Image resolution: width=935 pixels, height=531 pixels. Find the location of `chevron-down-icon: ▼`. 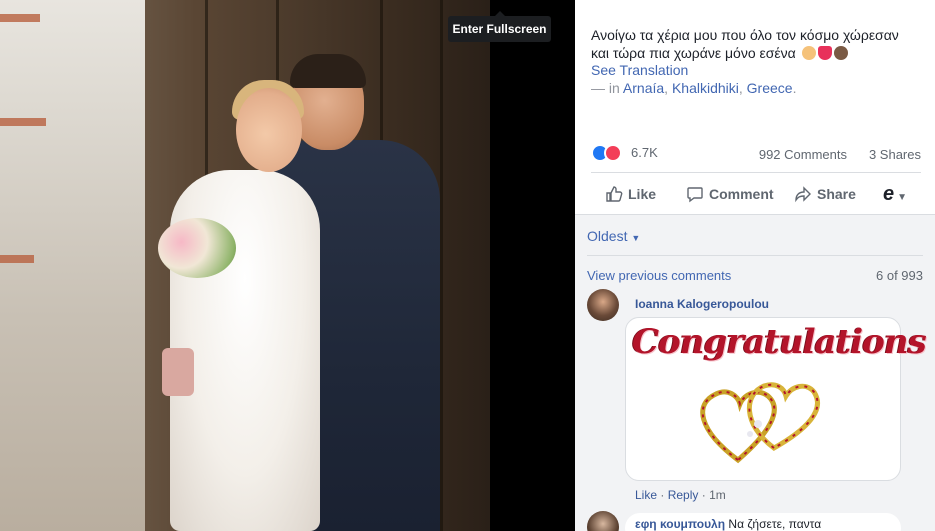

chevron-down-icon: ▼ is located at coordinates (902, 197).